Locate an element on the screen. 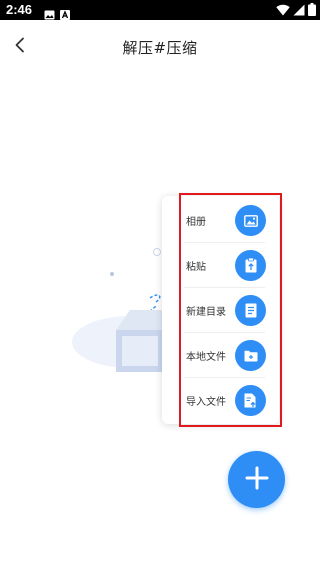 This screenshot has height=568, width=320. add-fab-button is located at coordinates (256, 479).